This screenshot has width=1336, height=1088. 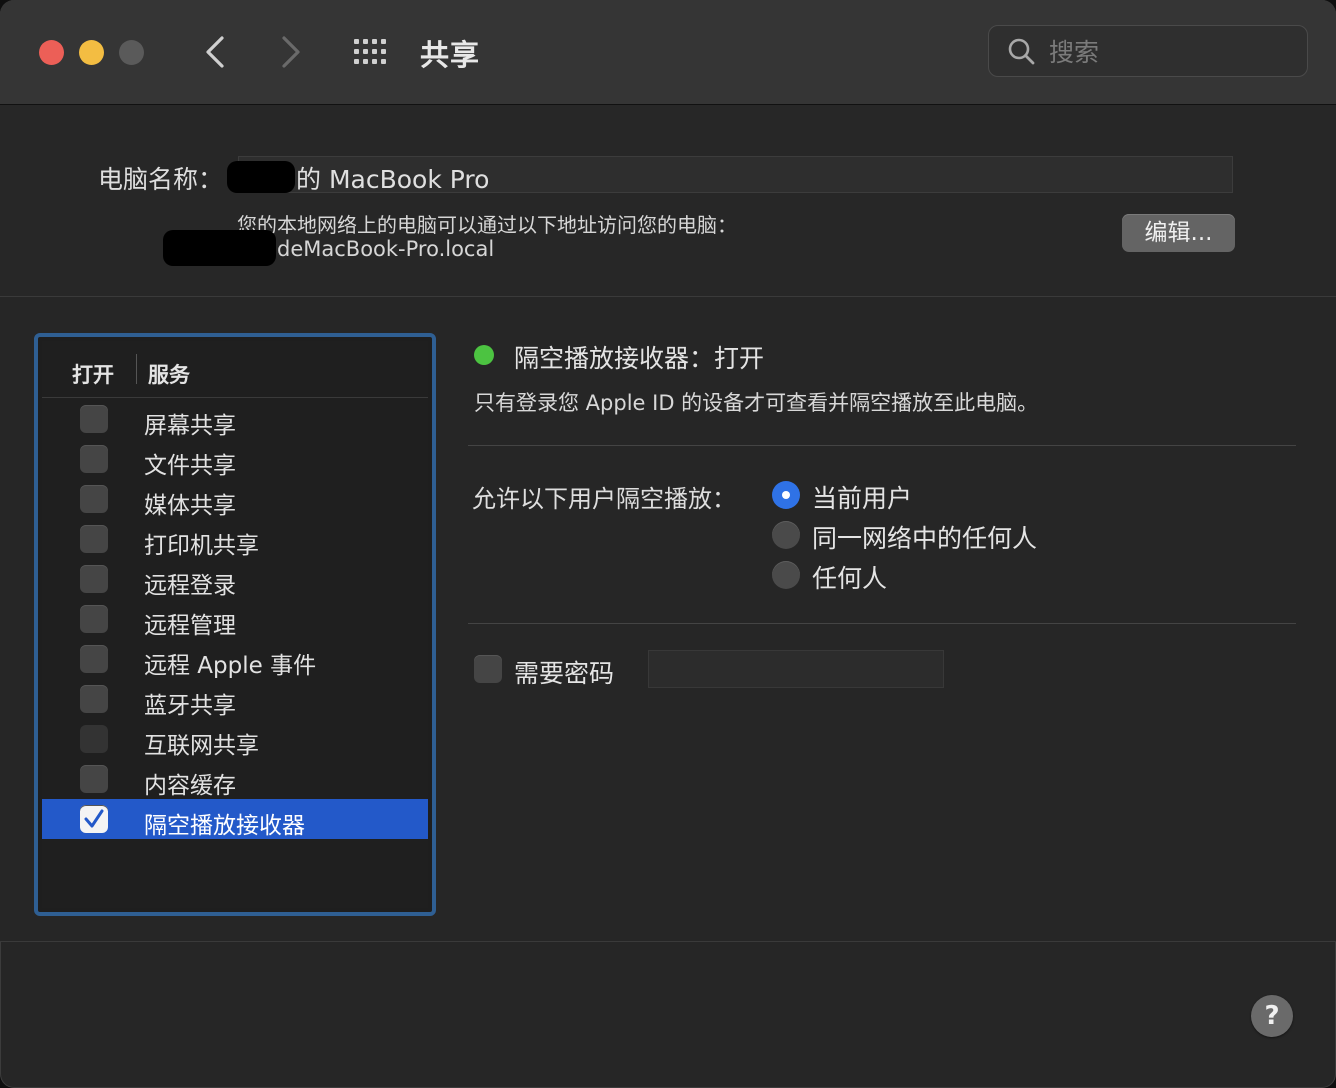 I want to click on chevron-right-icon, so click(x=291, y=52).